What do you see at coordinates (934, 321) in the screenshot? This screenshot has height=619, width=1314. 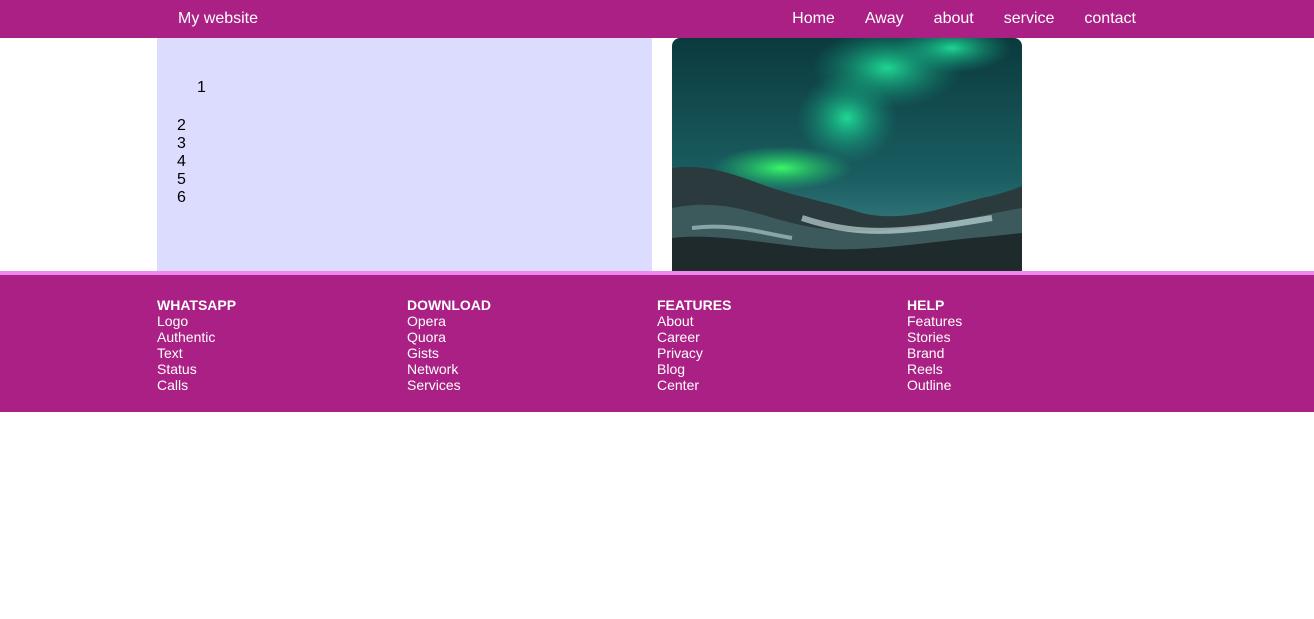 I see `footer-link: Features` at bounding box center [934, 321].